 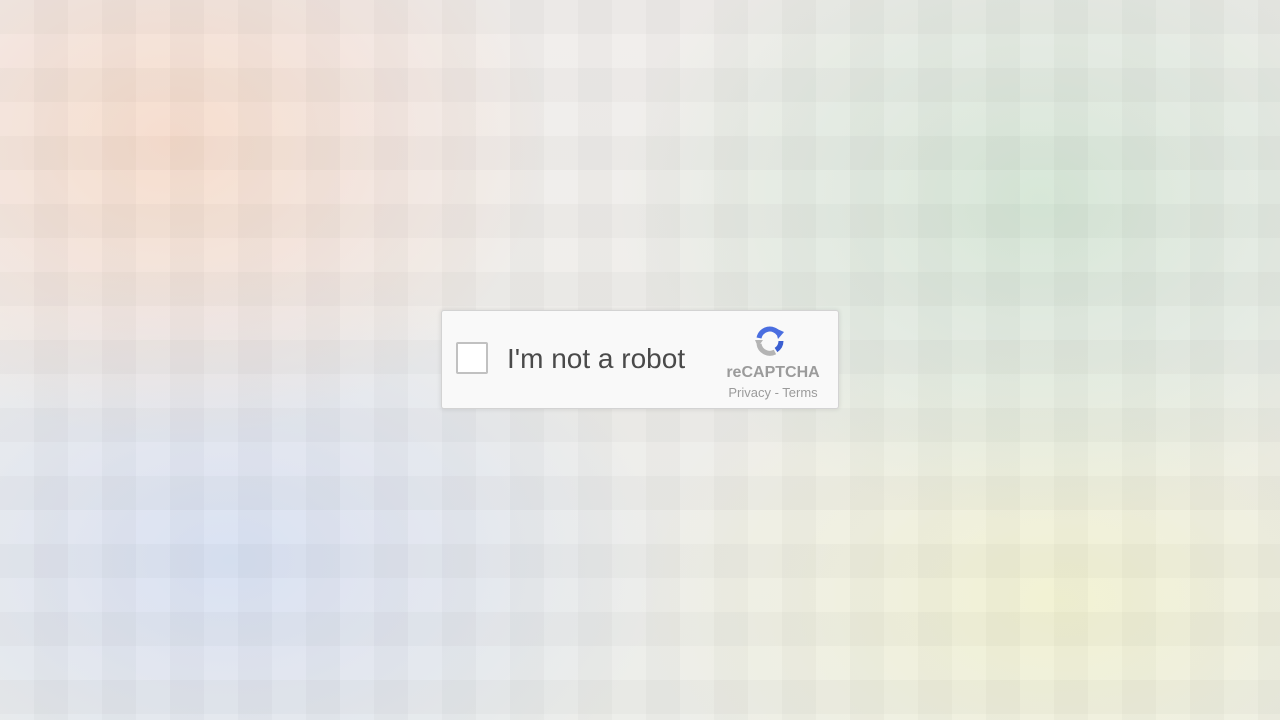 I want to click on recaptcha-checkbox, so click(x=472, y=358).